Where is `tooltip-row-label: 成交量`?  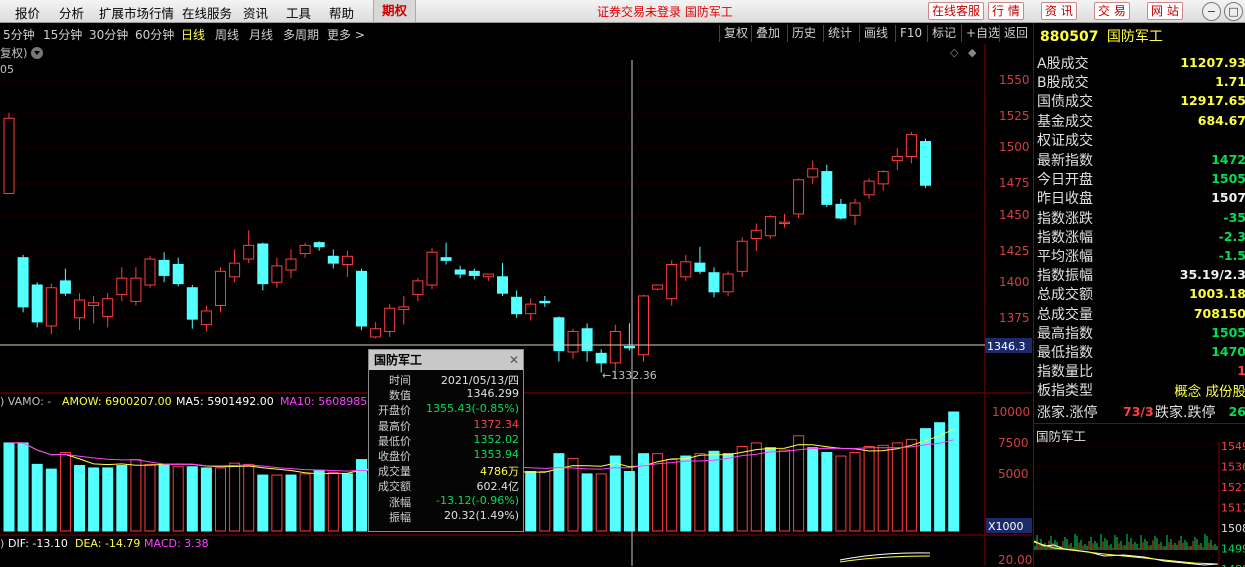
tooltip-row-label: 成交量 is located at coordinates (394, 472).